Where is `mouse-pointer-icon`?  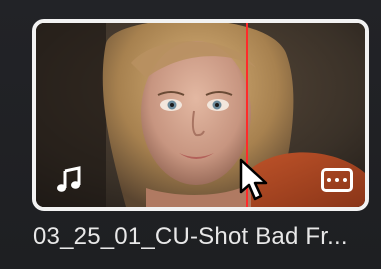
mouse-pointer-icon is located at coordinates (253, 180).